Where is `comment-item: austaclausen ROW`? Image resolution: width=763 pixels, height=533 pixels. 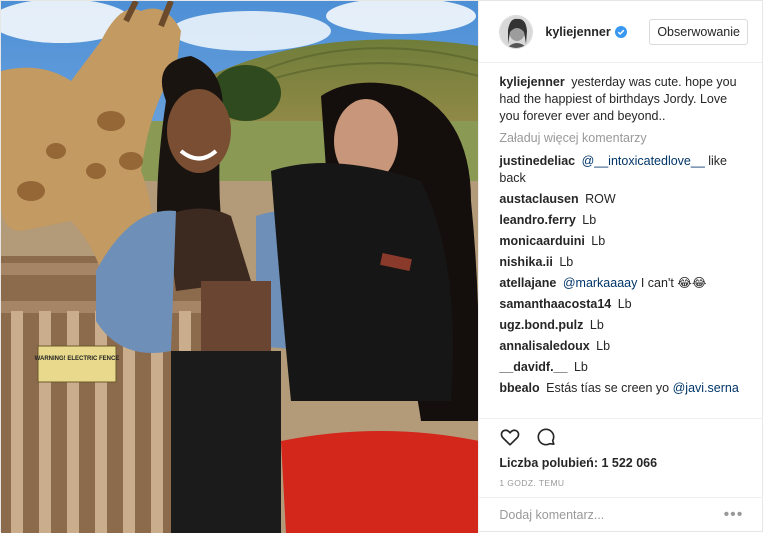
comment-item: austaclausen ROW is located at coordinates (620, 199).